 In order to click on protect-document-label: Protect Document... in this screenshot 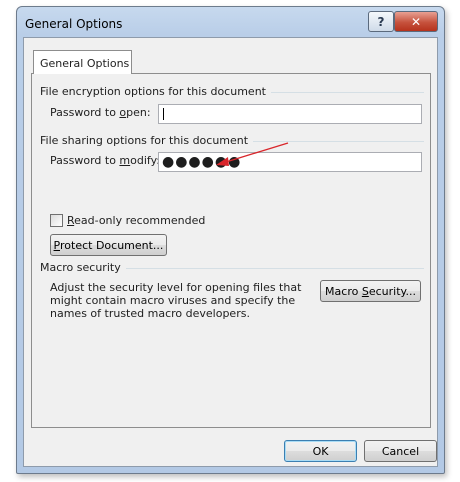, I will do `click(108, 245)`.